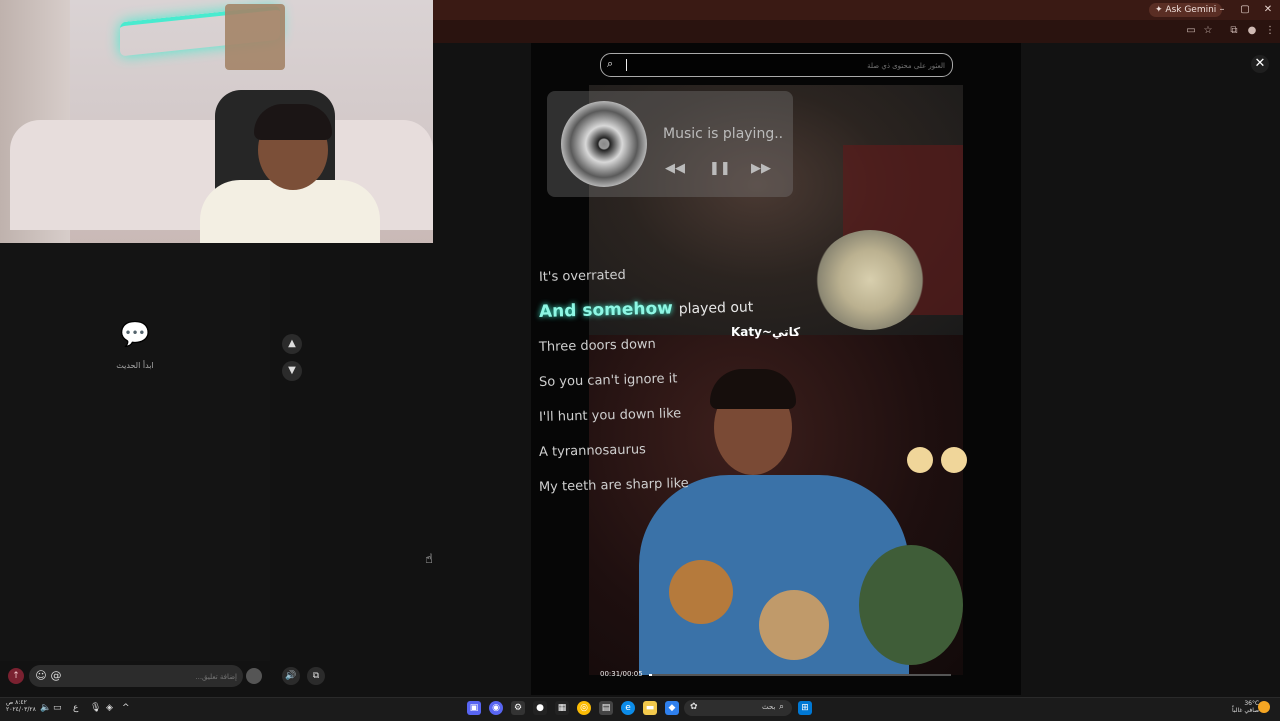  Describe the element at coordinates (584, 708) in the screenshot. I see `chrome-icon: ◎` at that location.